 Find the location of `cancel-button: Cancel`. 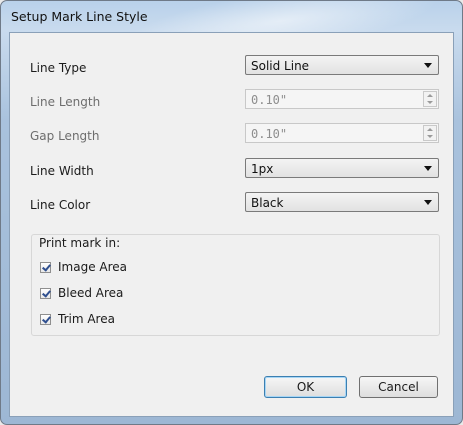

cancel-button: Cancel is located at coordinates (398, 387).